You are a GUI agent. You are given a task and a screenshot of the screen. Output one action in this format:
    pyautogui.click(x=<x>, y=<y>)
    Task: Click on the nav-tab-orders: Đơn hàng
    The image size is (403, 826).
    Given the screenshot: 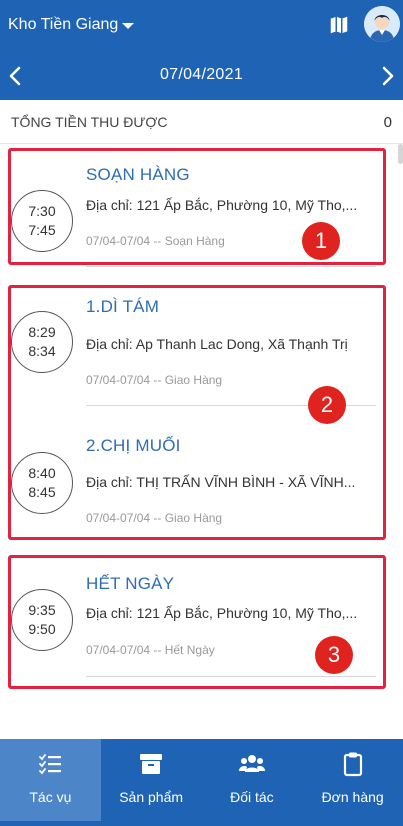 What is the action you would take?
    pyautogui.click(x=352, y=780)
    